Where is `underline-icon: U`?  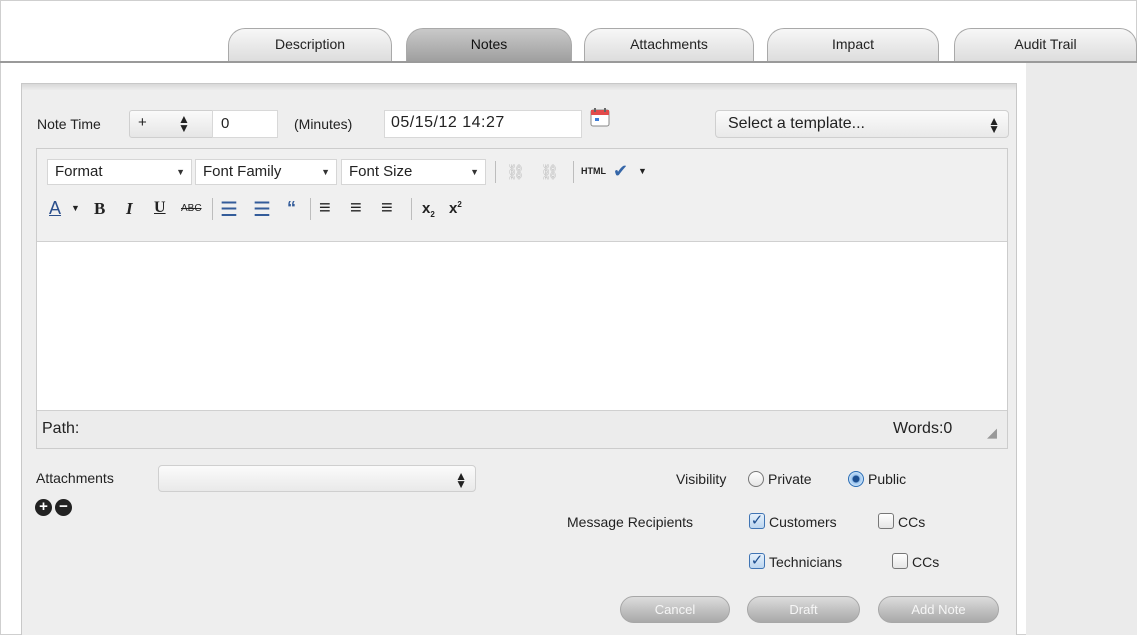 underline-icon: U is located at coordinates (160, 208).